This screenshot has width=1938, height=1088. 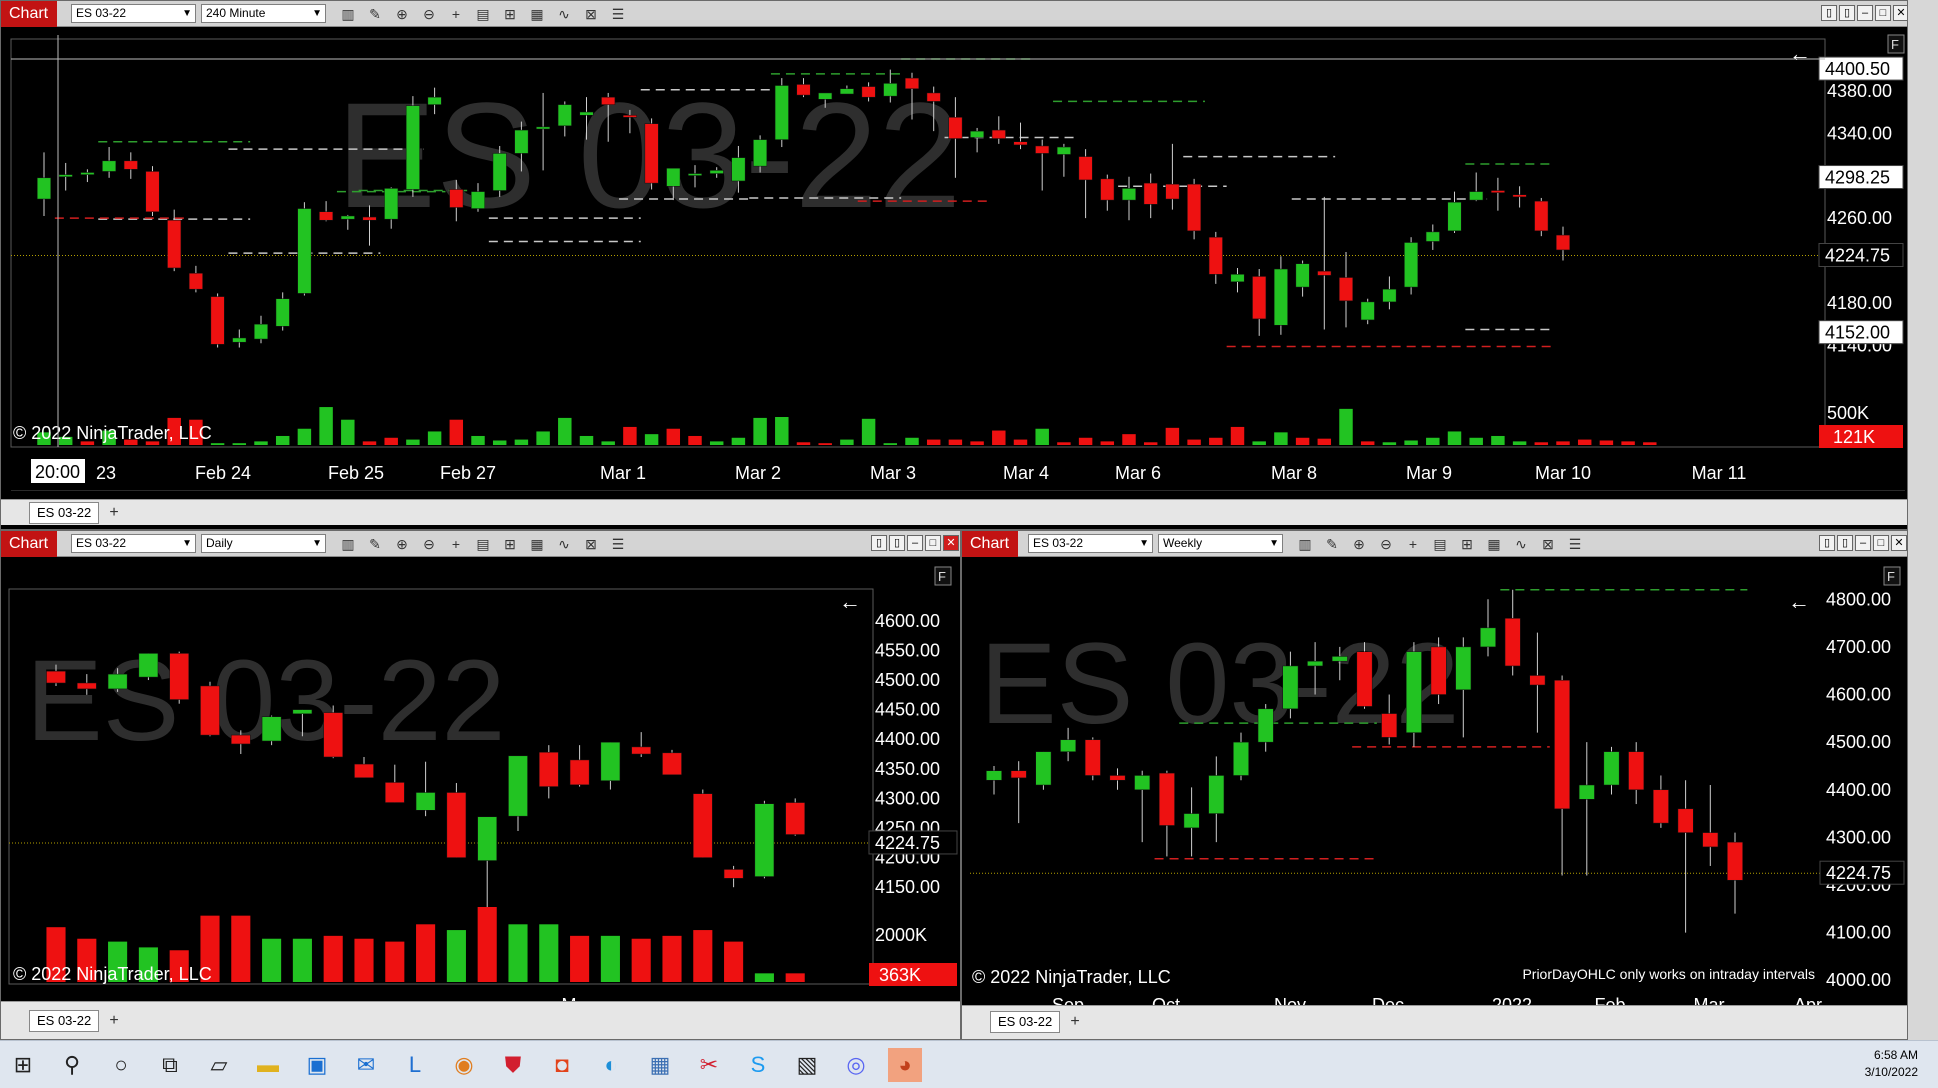 I want to click on shield-icon: ⛊, so click(x=513, y=1065).